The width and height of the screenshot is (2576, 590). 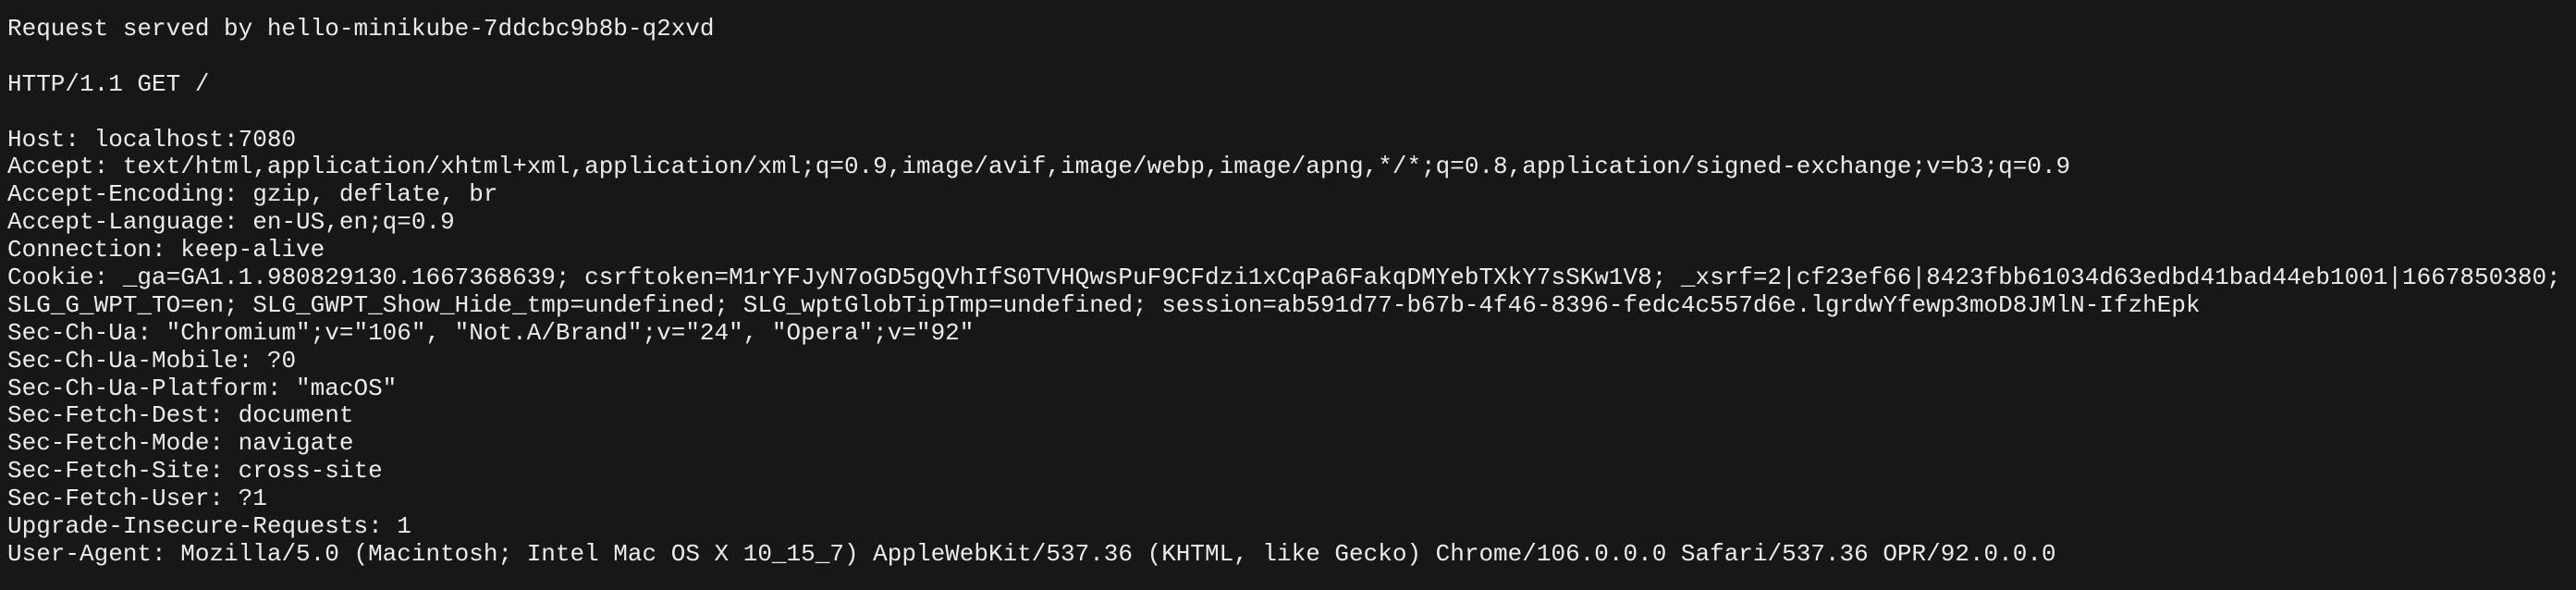 I want to click on header-sec-fetch-dest: Sec-Fetch-Dest: document, so click(x=180, y=415).